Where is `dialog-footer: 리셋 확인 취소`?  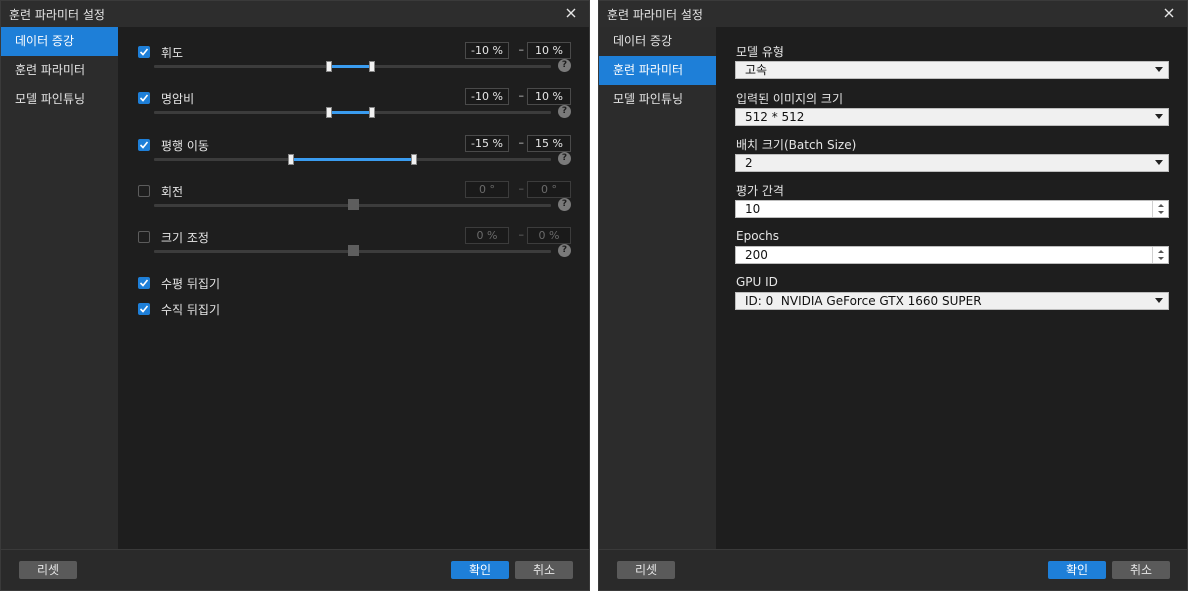 dialog-footer: 리셋 확인 취소 is located at coordinates (295, 569).